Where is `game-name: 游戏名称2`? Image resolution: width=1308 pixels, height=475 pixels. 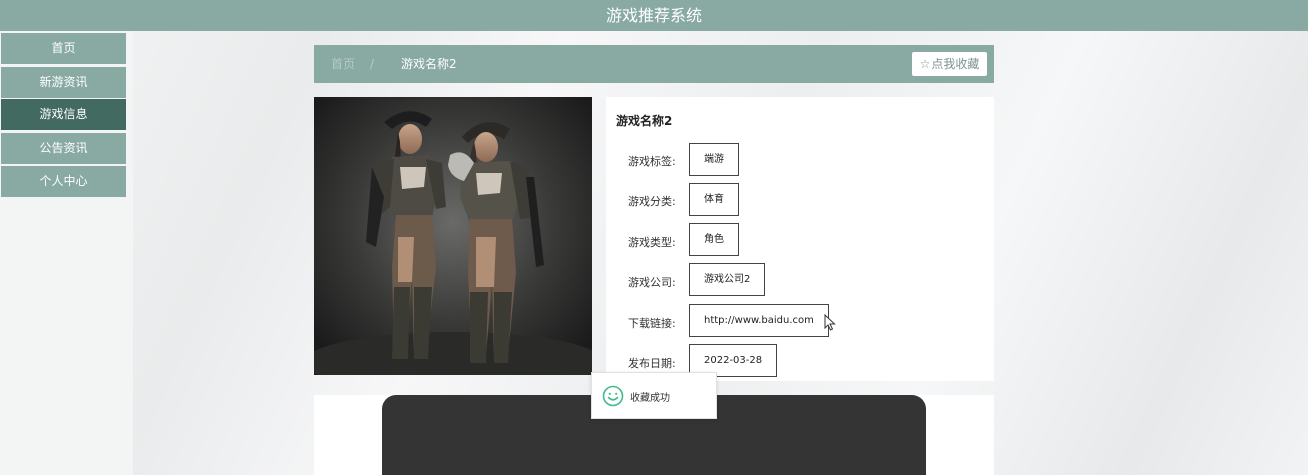 game-name: 游戏名称2 is located at coordinates (644, 121).